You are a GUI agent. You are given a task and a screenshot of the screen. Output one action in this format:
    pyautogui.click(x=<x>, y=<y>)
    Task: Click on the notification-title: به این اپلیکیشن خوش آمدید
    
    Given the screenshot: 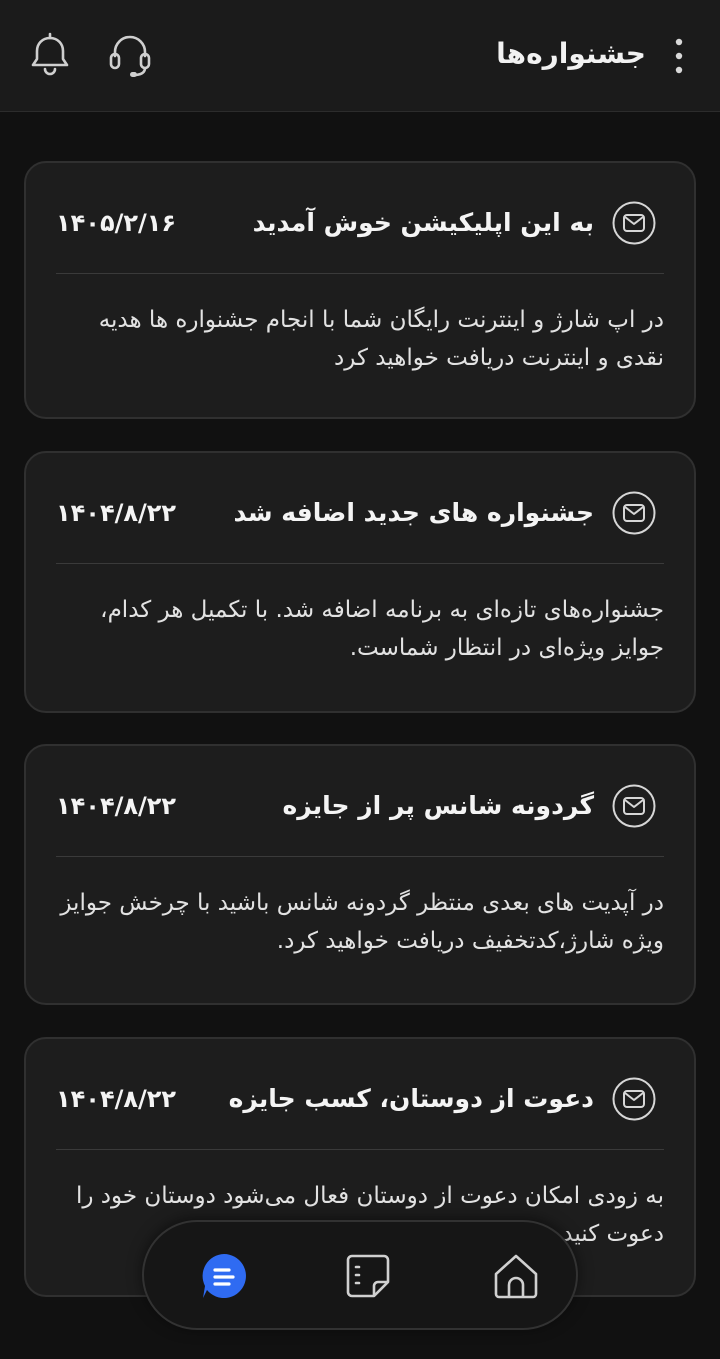 What is the action you would take?
    pyautogui.click(x=423, y=222)
    